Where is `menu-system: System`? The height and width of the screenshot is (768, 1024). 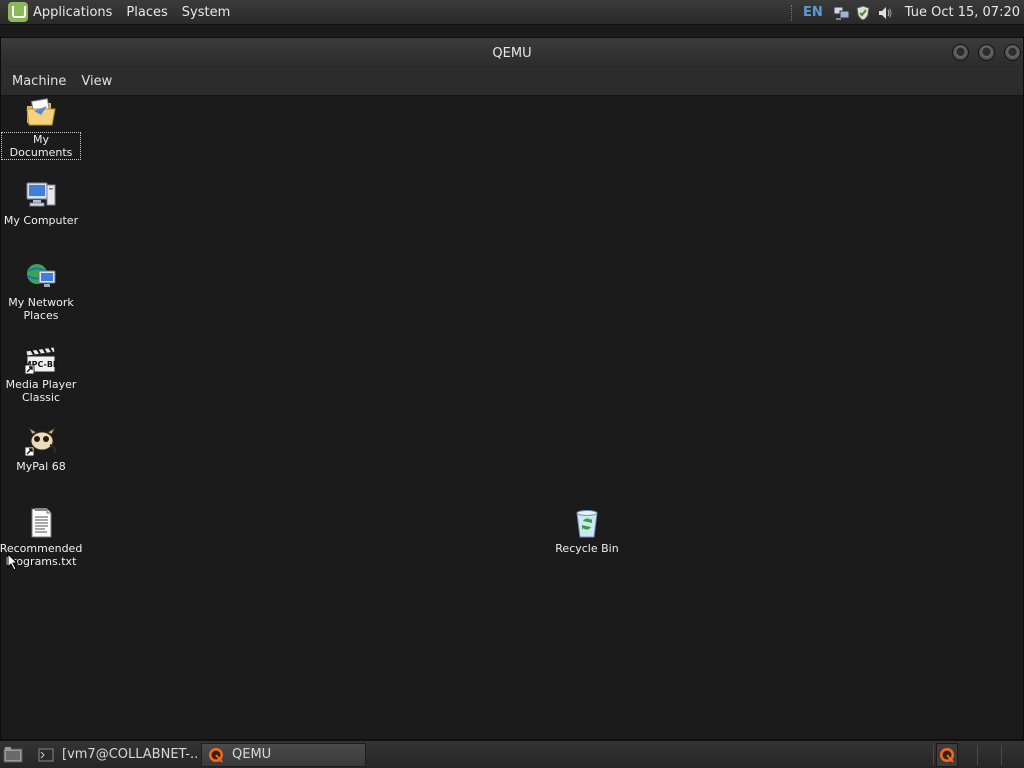 menu-system: System is located at coordinates (206, 12).